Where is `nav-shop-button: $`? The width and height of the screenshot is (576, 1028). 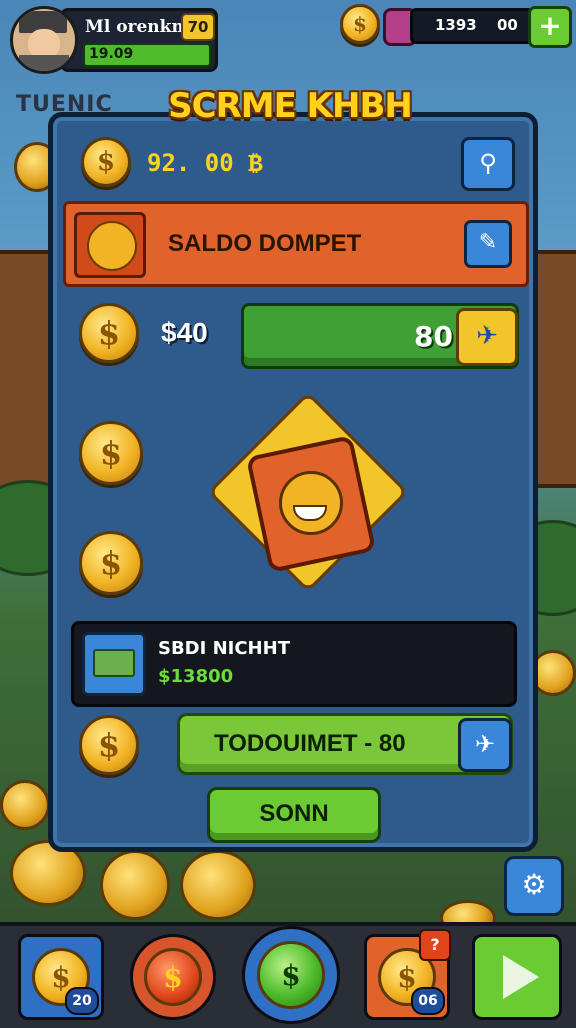 nav-shop-button: $ is located at coordinates (173, 977).